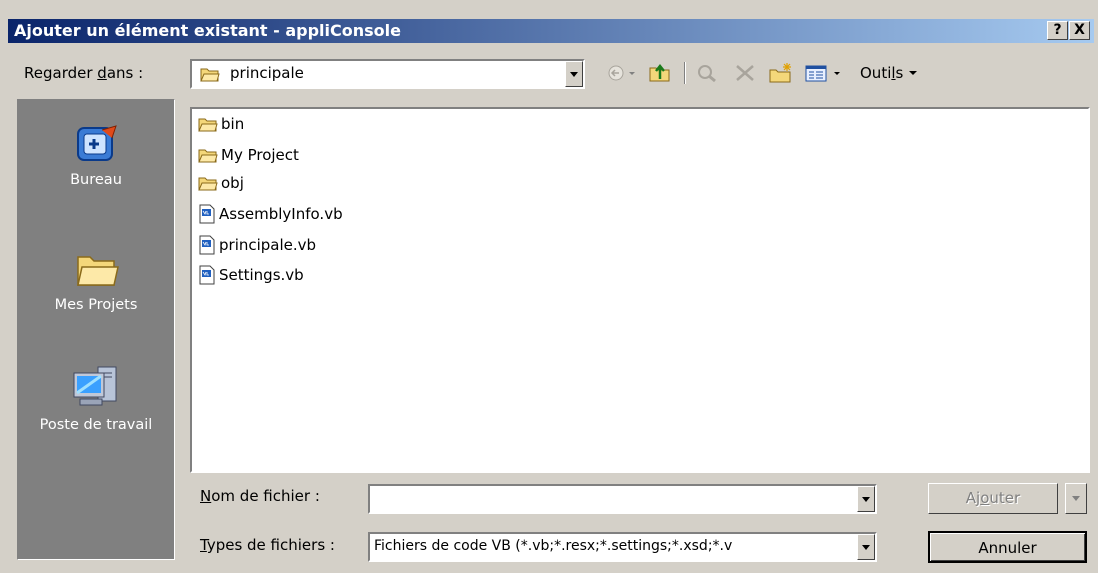 The width and height of the screenshot is (1098, 573). What do you see at coordinates (622, 499) in the screenshot?
I see `filename-input` at bounding box center [622, 499].